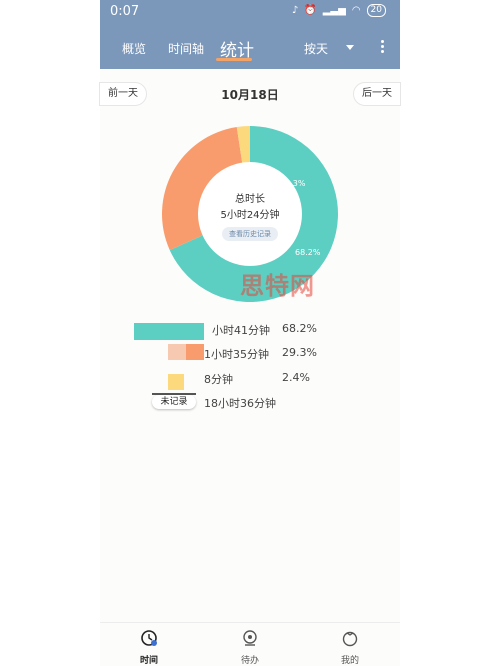  I want to click on bottom-nav: 时间 待办 我的, so click(250, 644).